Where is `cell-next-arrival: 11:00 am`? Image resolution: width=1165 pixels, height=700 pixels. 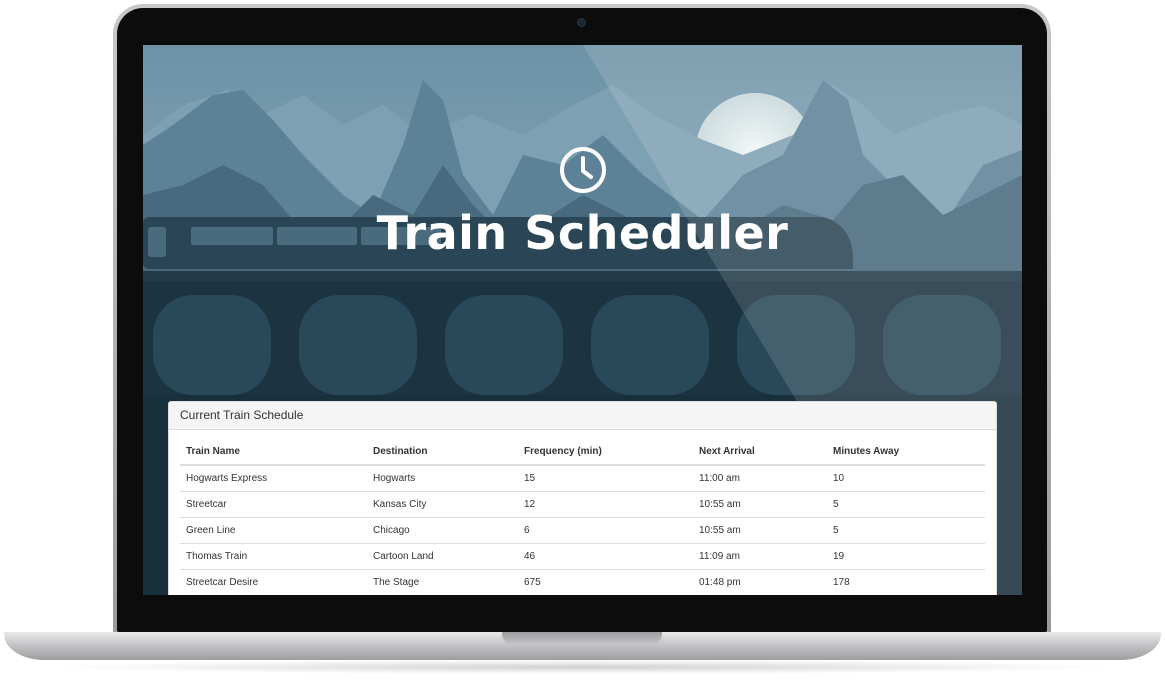
cell-next-arrival: 11:00 am is located at coordinates (760, 478).